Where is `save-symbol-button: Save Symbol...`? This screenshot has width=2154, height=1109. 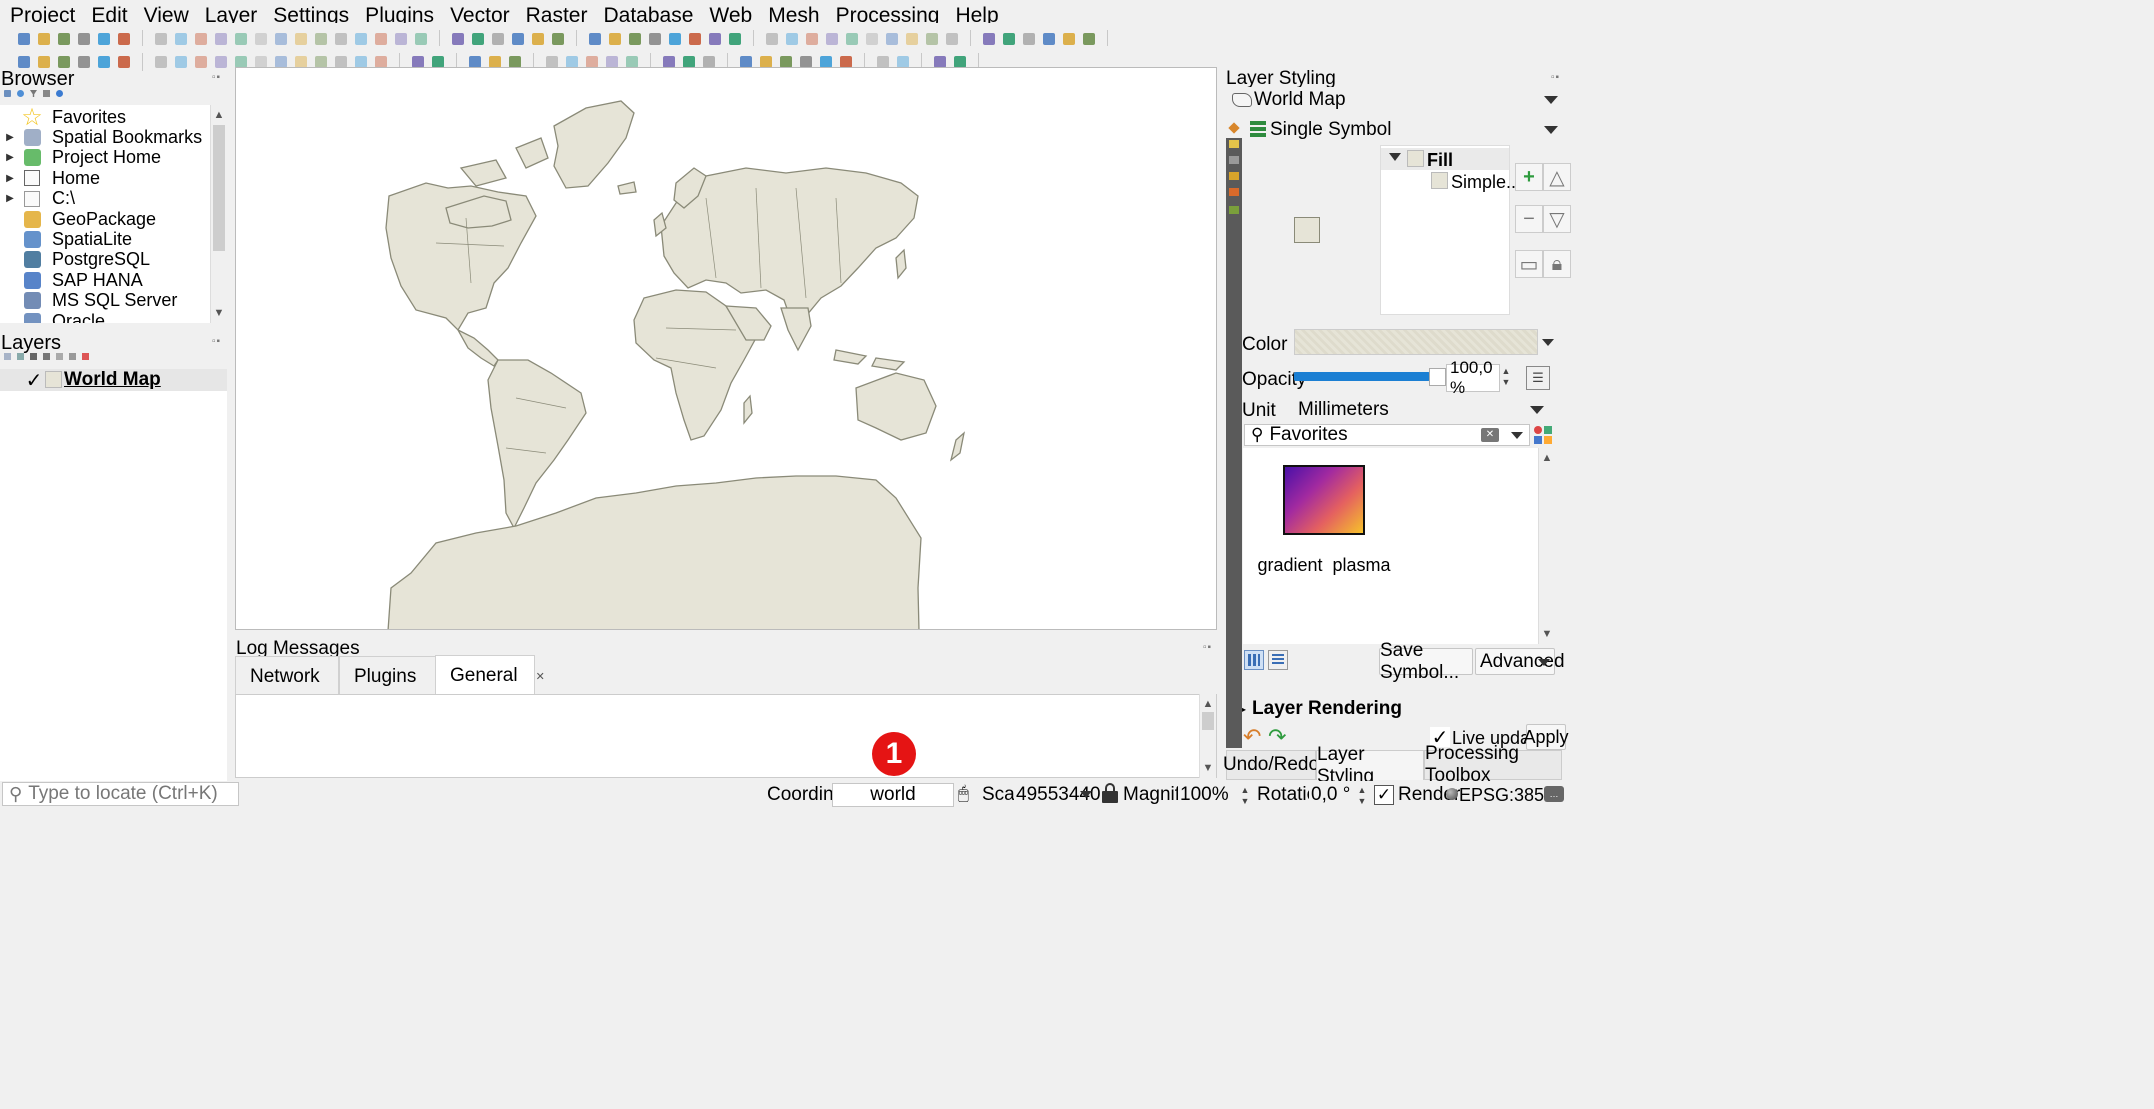 save-symbol-button: Save Symbol... is located at coordinates (1426, 661).